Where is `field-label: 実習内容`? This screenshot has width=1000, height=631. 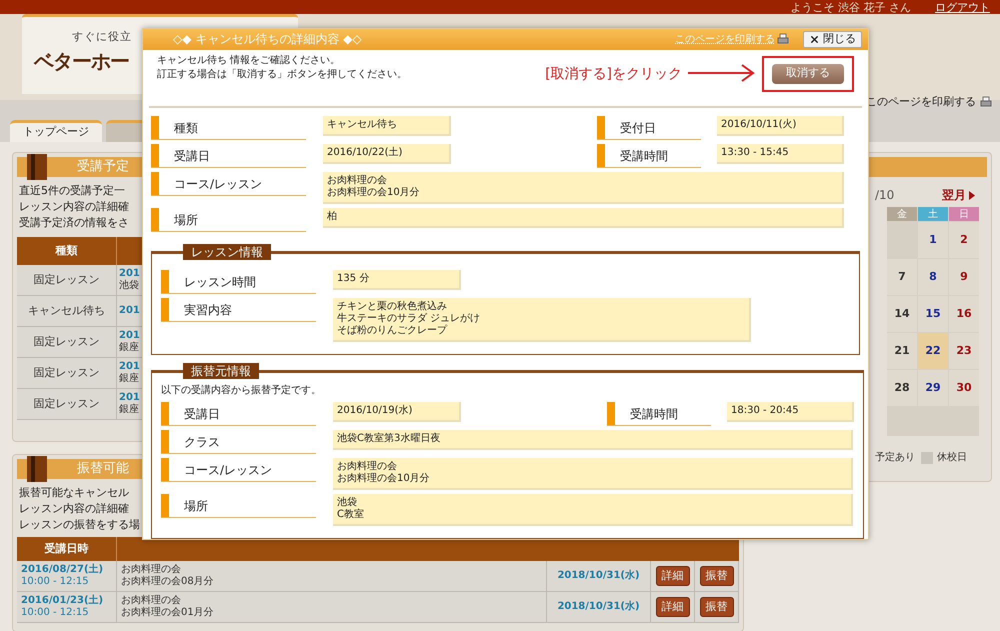 field-label: 実習内容 is located at coordinates (238, 310).